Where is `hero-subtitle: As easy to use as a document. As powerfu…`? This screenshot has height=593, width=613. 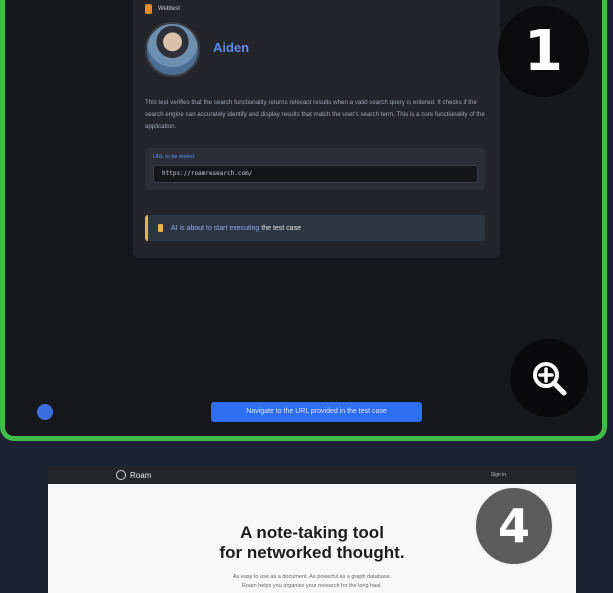 hero-subtitle: As easy to use as a document. As powerfu… is located at coordinates (312, 582).